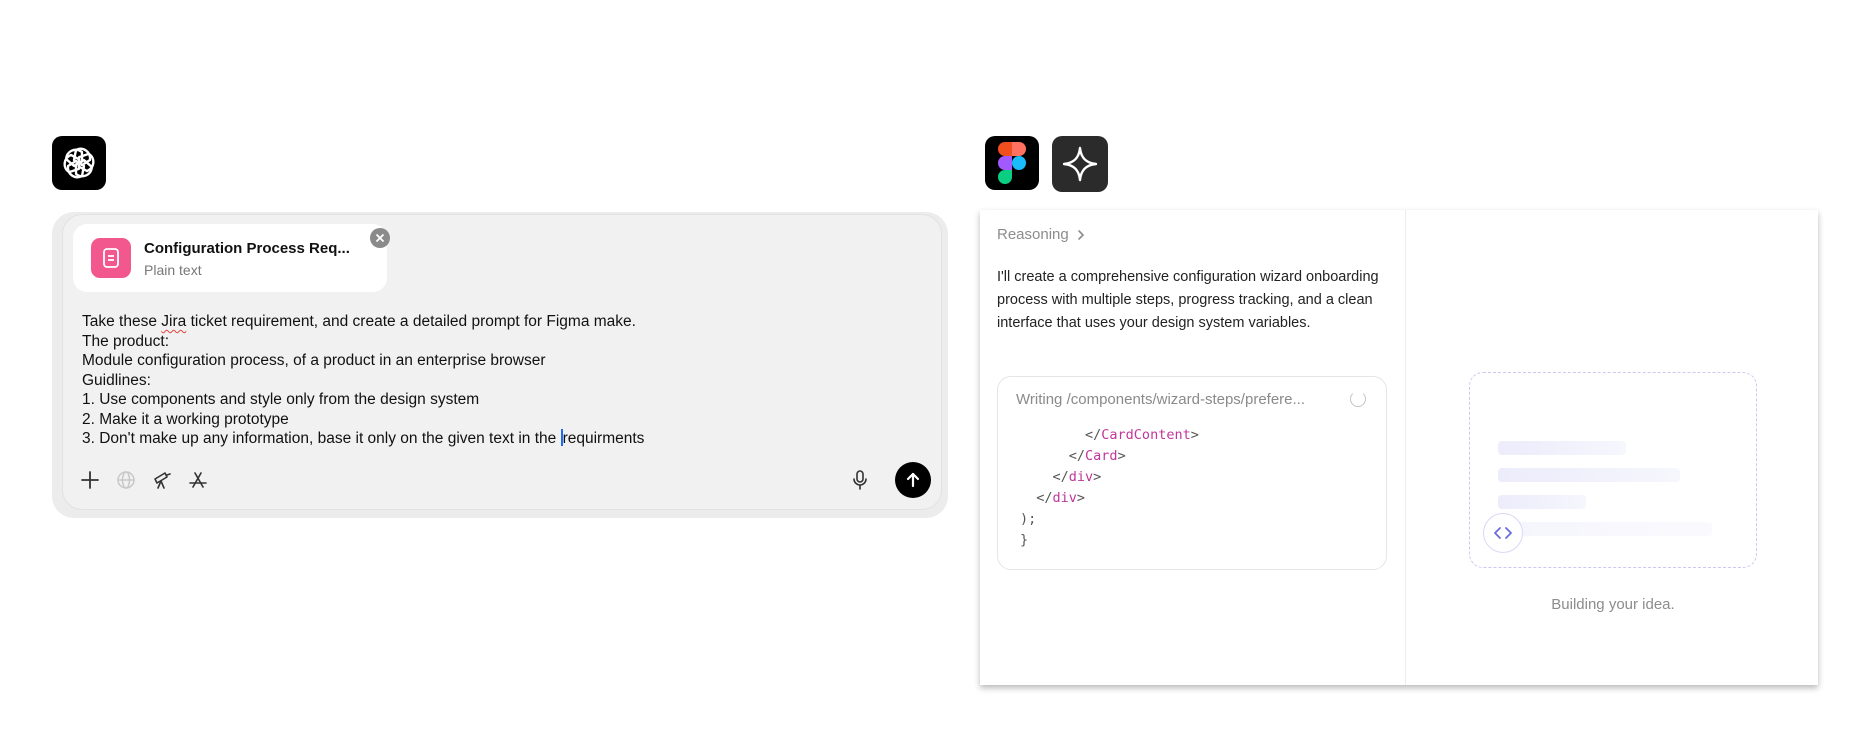 This screenshot has width=1864, height=736. What do you see at coordinates (1097, 456) in the screenshot?
I see `code-line: </Card>` at bounding box center [1097, 456].